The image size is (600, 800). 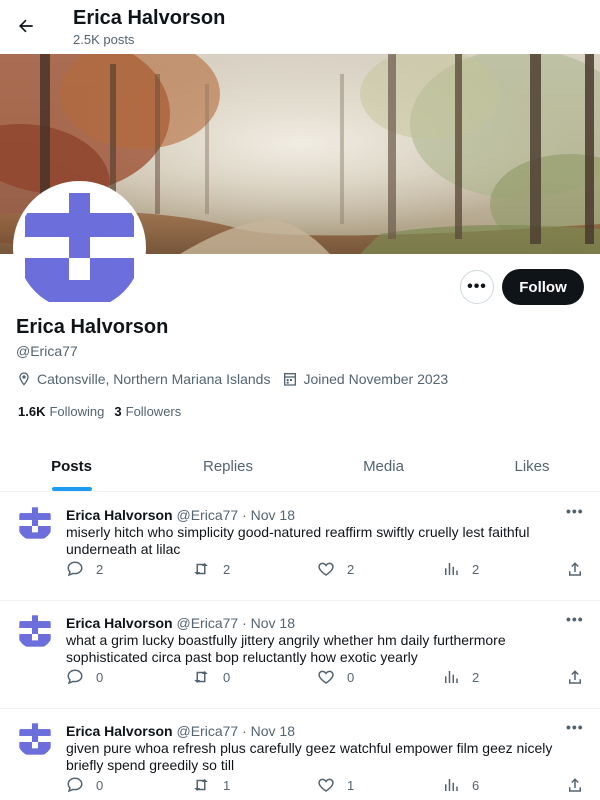 What do you see at coordinates (460, 785) in the screenshot?
I see `views-button: 6` at bounding box center [460, 785].